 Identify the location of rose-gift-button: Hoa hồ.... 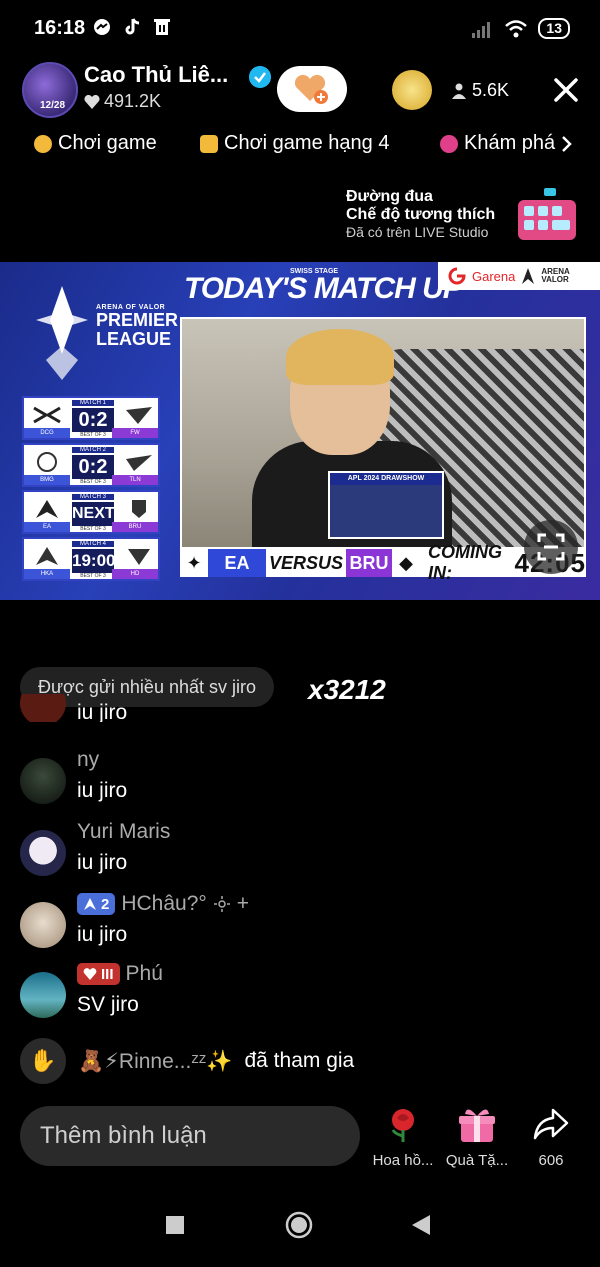
(403, 1137).